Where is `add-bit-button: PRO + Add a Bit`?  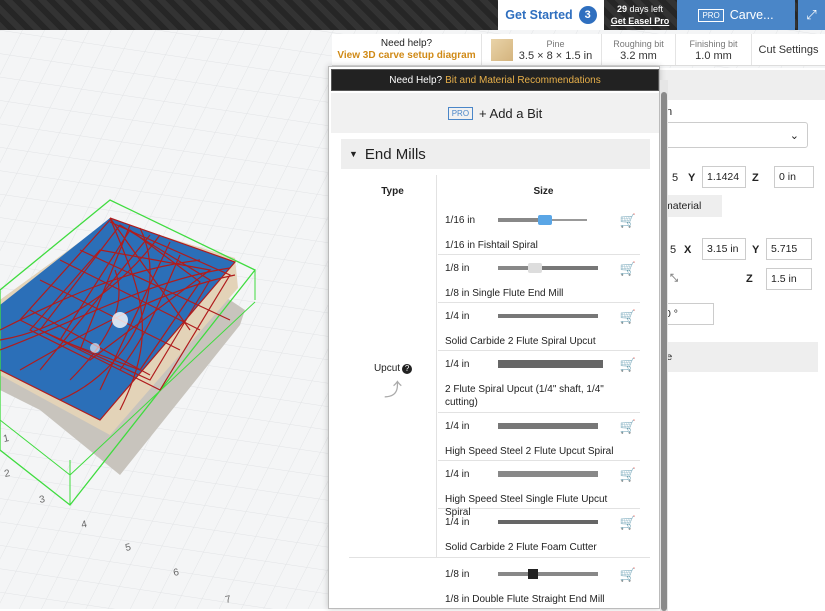 add-bit-button: PRO + Add a Bit is located at coordinates (495, 113).